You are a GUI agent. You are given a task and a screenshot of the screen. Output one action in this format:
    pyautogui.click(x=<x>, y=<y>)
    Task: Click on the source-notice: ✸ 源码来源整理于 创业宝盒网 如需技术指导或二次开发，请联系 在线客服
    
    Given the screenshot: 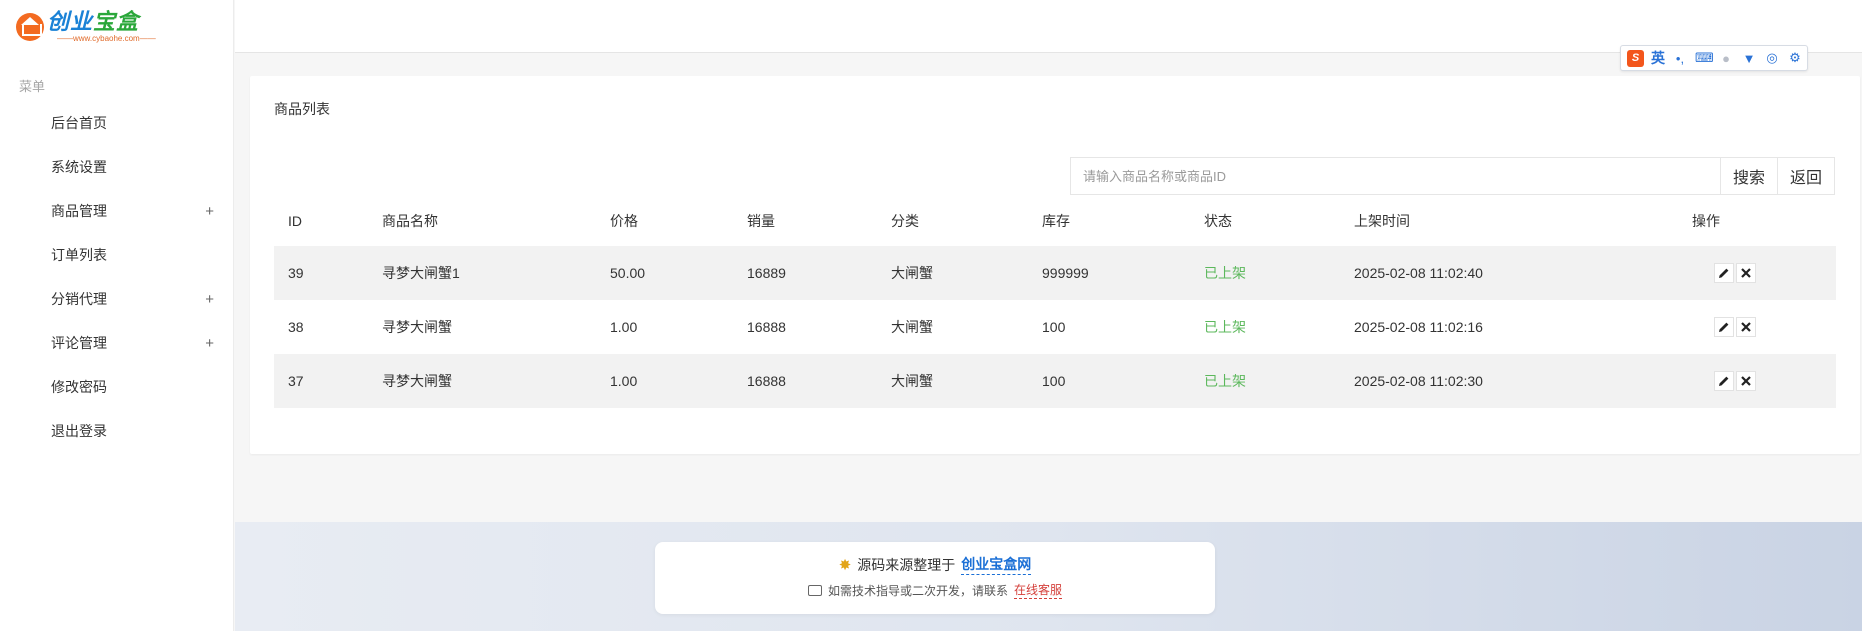 What is the action you would take?
    pyautogui.click(x=935, y=578)
    